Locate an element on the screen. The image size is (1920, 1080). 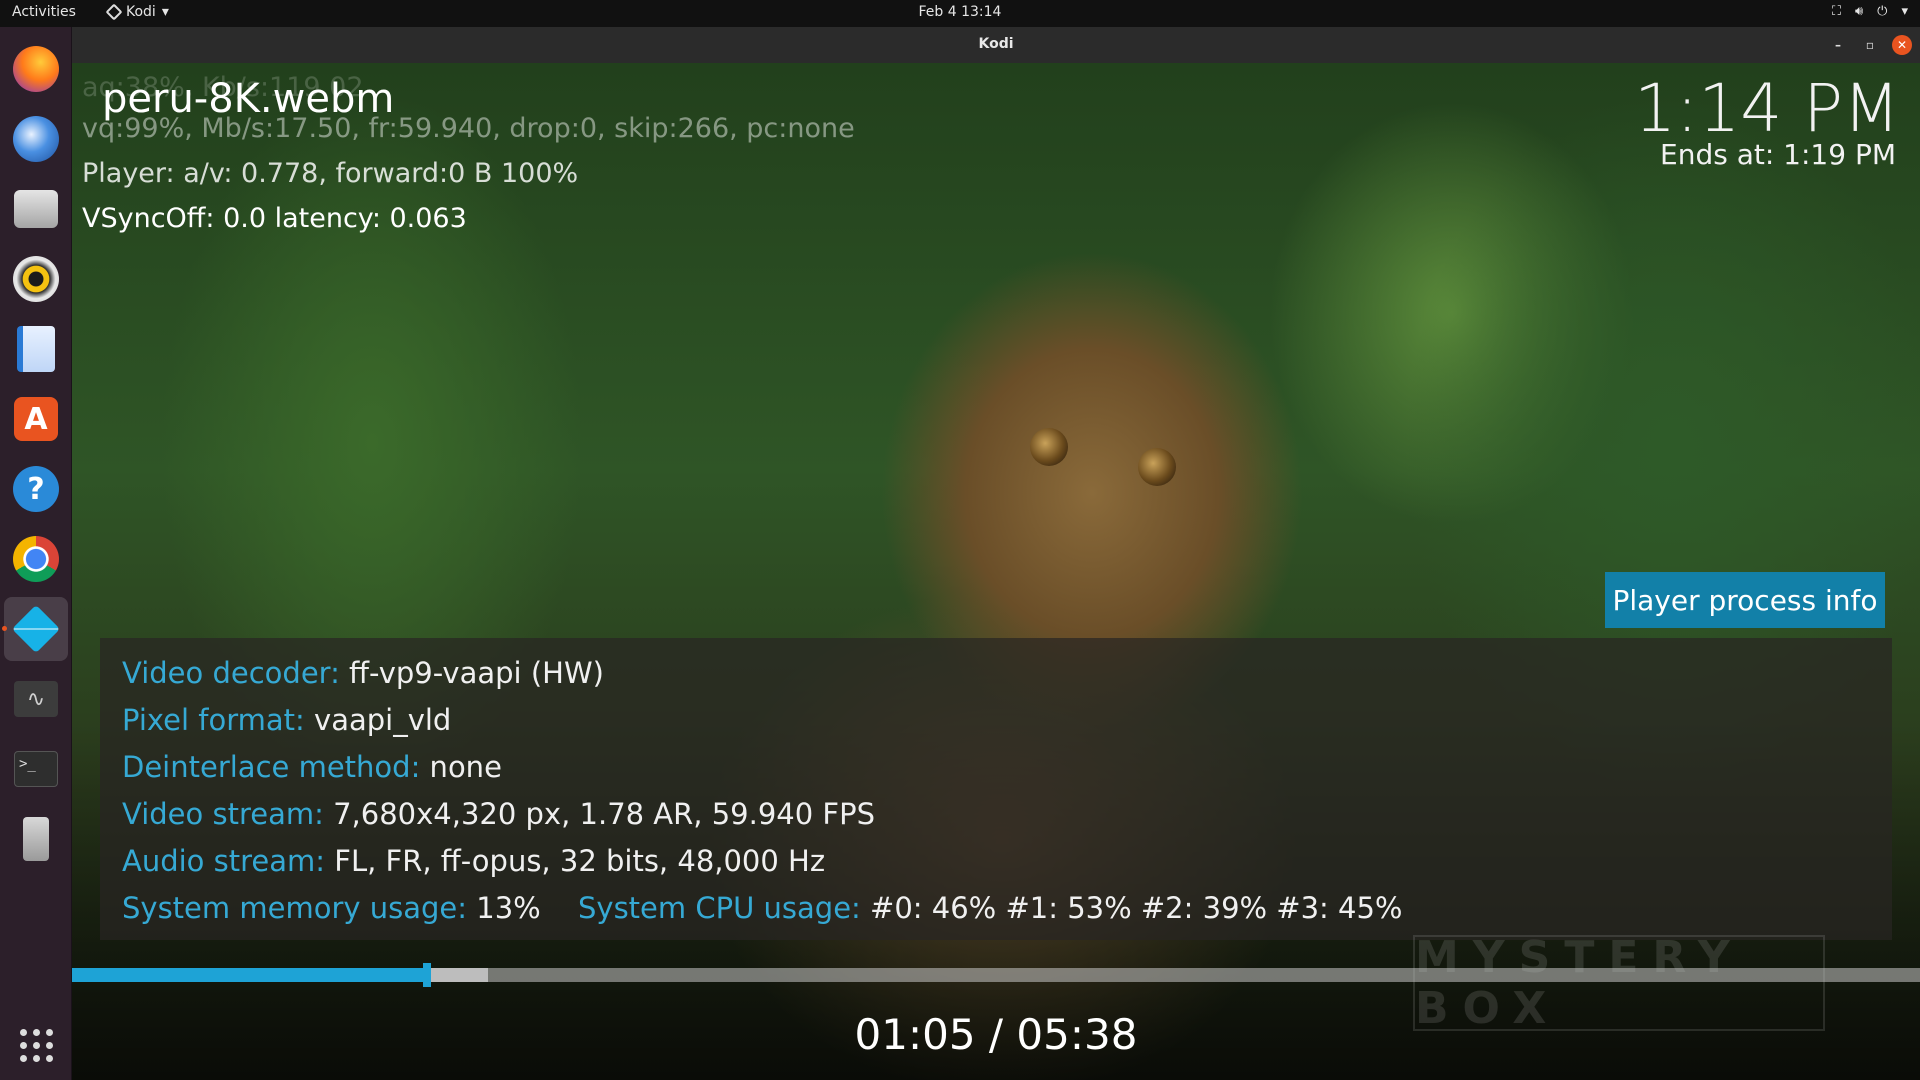
dock-thunderbird is located at coordinates (36, 139).